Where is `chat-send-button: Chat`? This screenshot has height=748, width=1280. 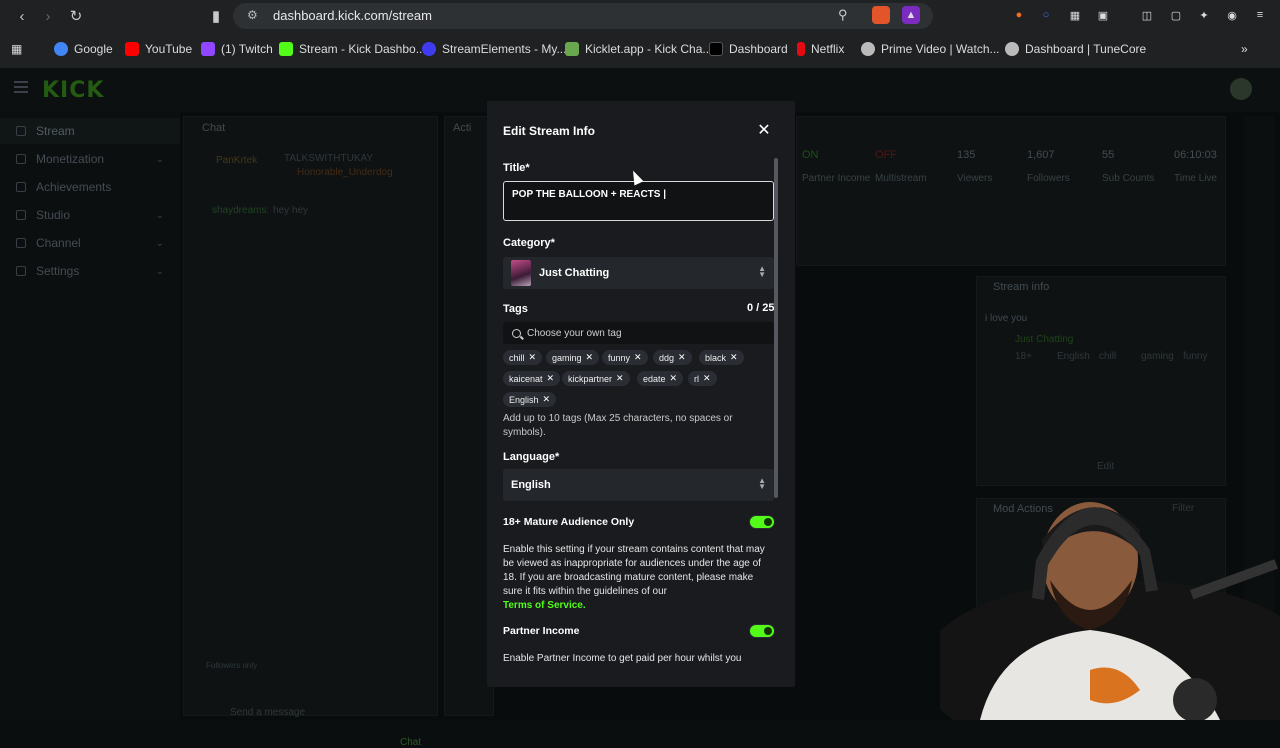
chat-send-button: Chat is located at coordinates (410, 742).